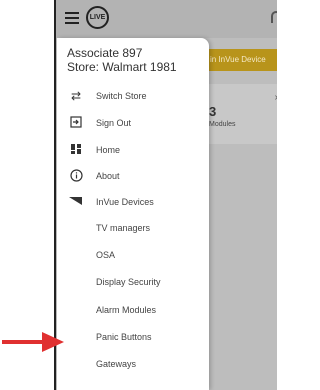 Image resolution: width=320 pixels, height=390 pixels. Describe the element at coordinates (133, 255) in the screenshot. I see `menu-item-osa: OSA` at that location.